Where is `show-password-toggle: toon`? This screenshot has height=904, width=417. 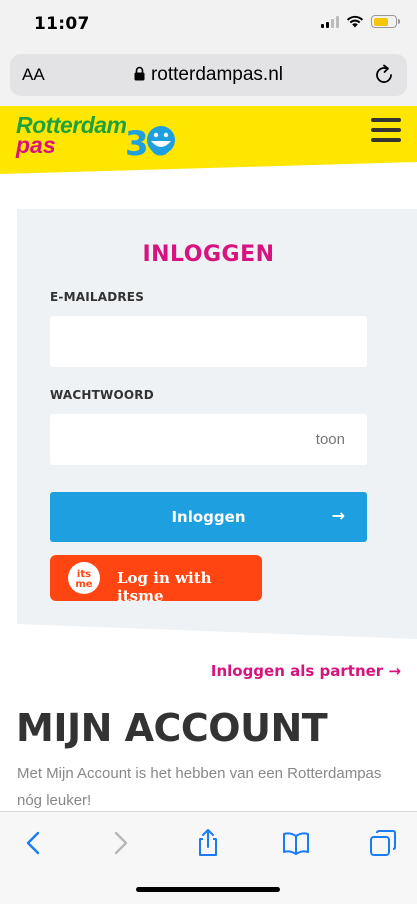
show-password-toggle: toon is located at coordinates (330, 439).